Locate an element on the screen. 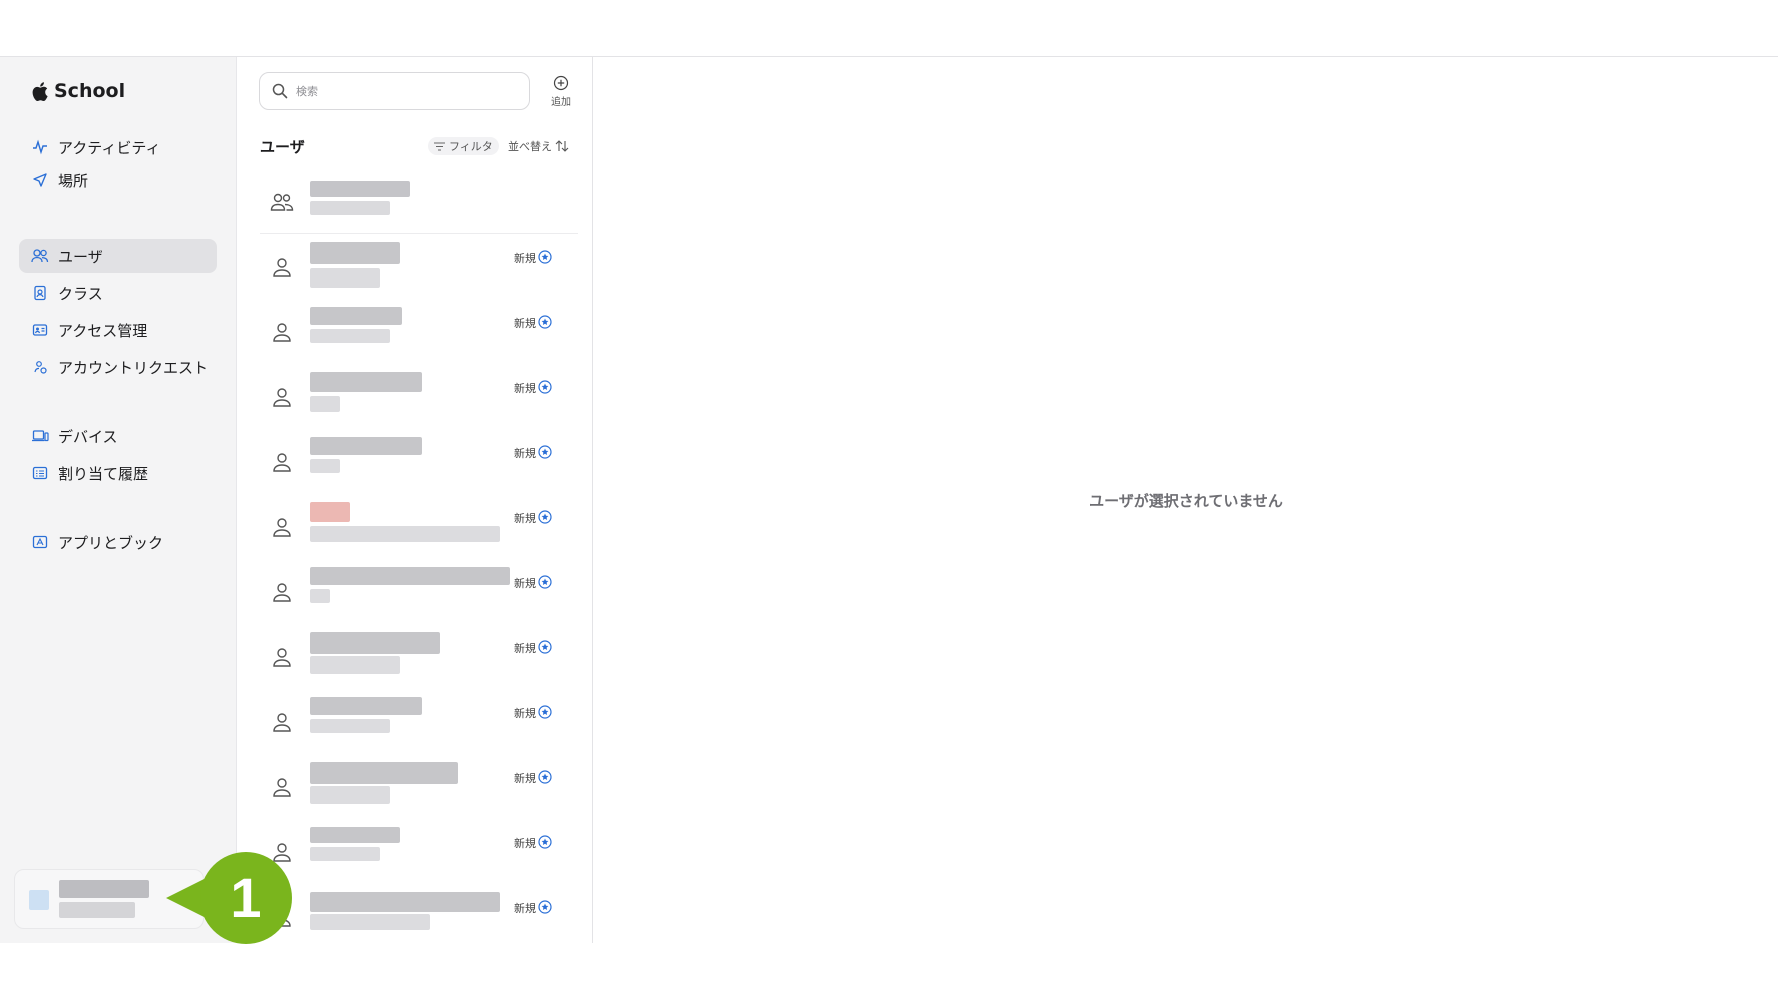  app-brand: School is located at coordinates (78, 91).